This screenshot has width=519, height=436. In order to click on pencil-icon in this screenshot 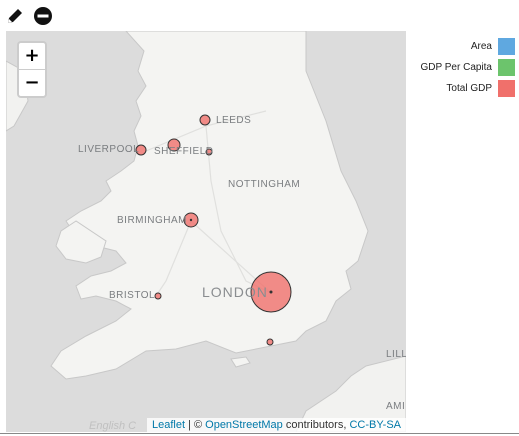, I will do `click(15, 16)`.